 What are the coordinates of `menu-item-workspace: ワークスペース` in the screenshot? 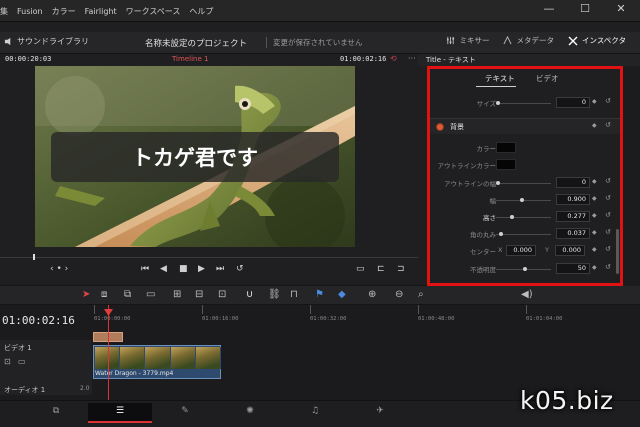 It's located at (153, 11).